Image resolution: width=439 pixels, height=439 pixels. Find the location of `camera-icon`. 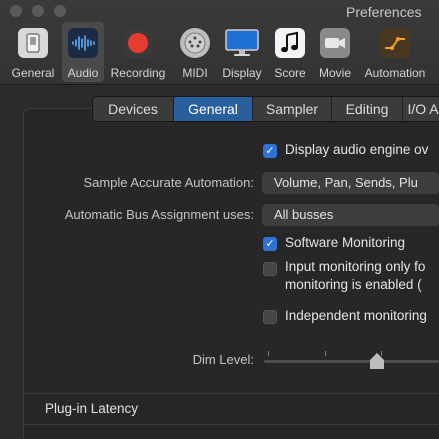

camera-icon is located at coordinates (335, 43).